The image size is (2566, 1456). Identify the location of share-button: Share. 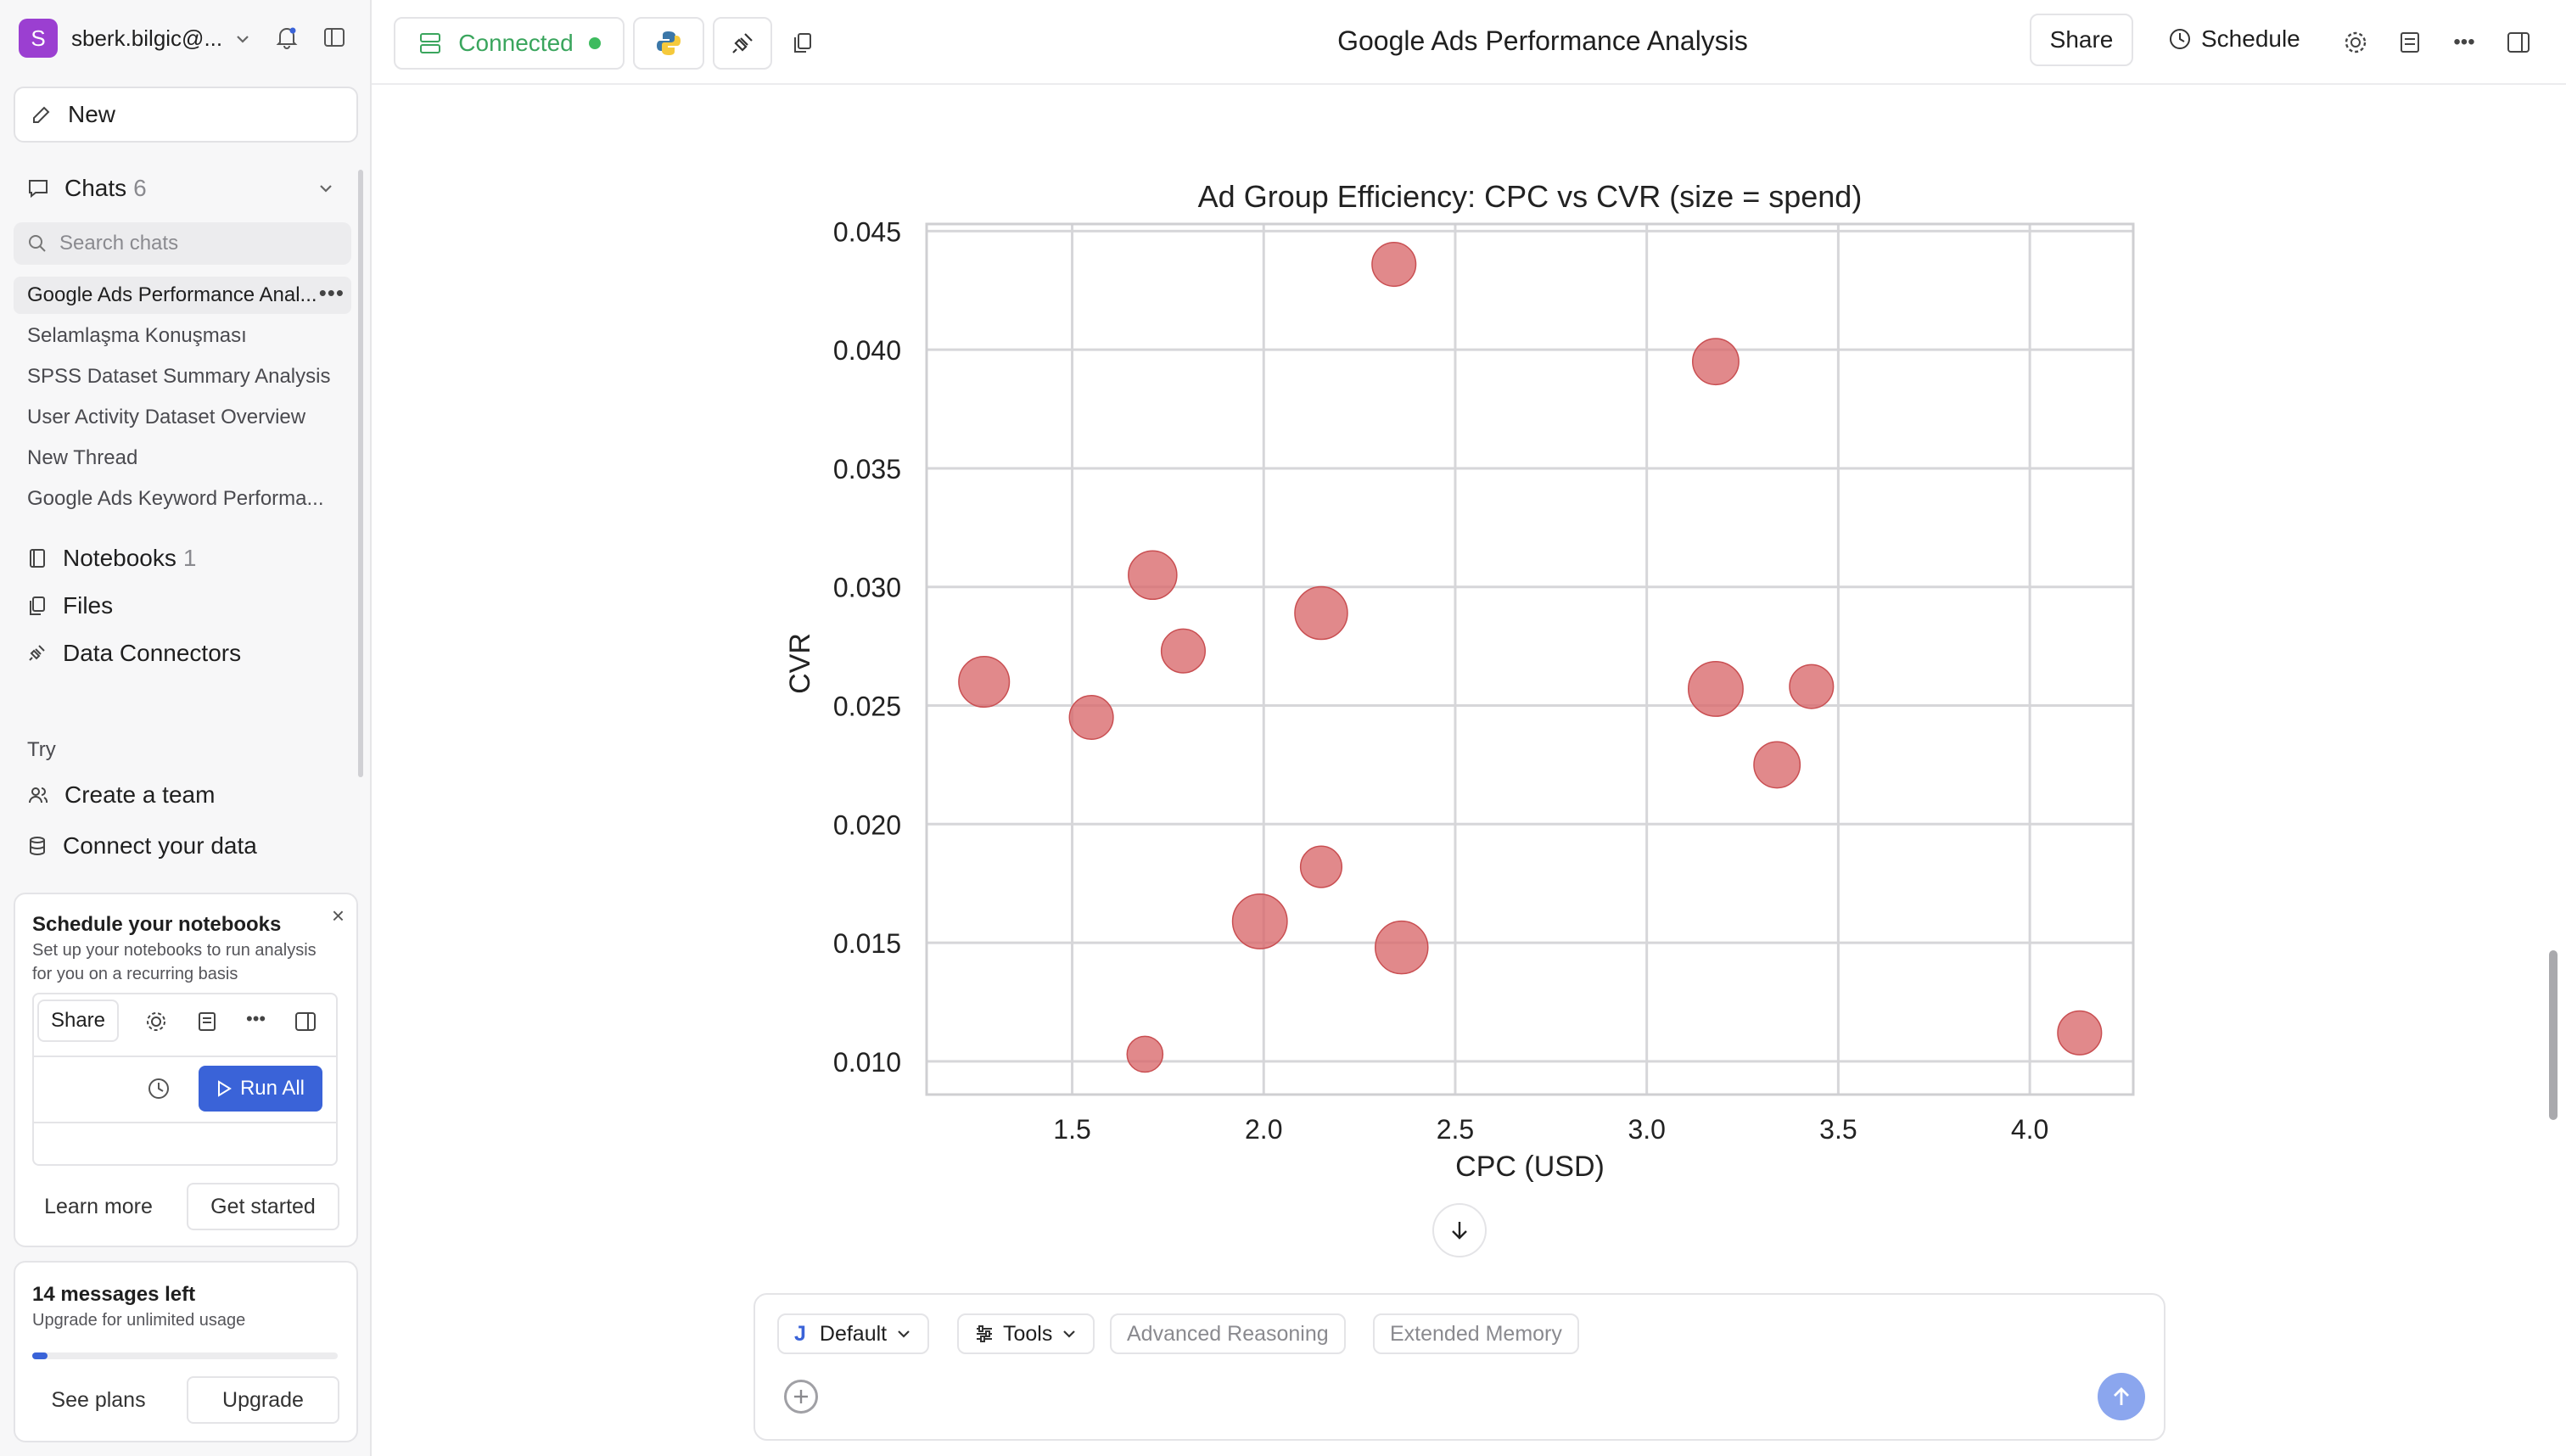
(2081, 40).